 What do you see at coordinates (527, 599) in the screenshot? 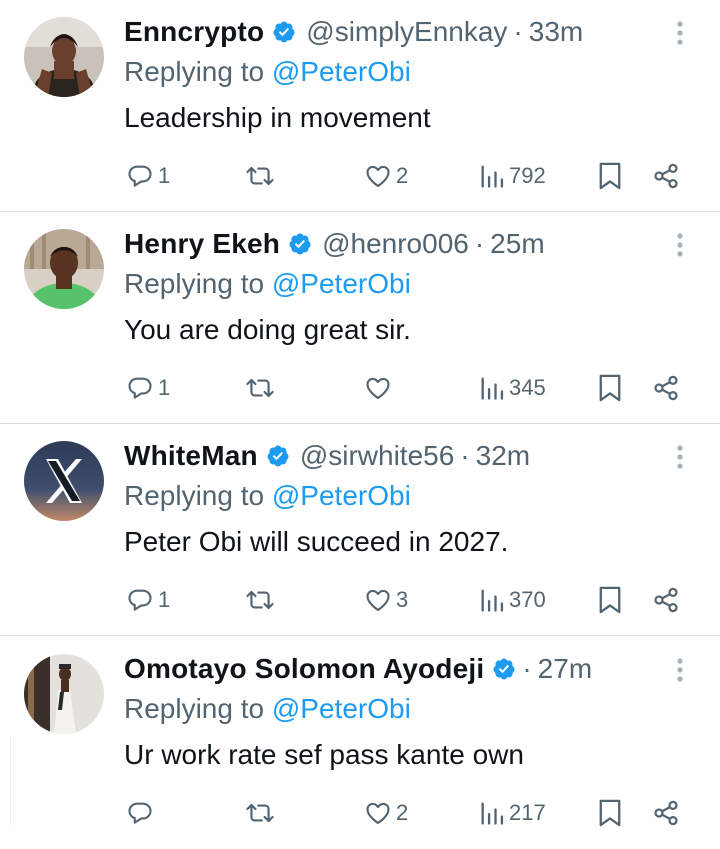
I see `view-count: 370` at bounding box center [527, 599].